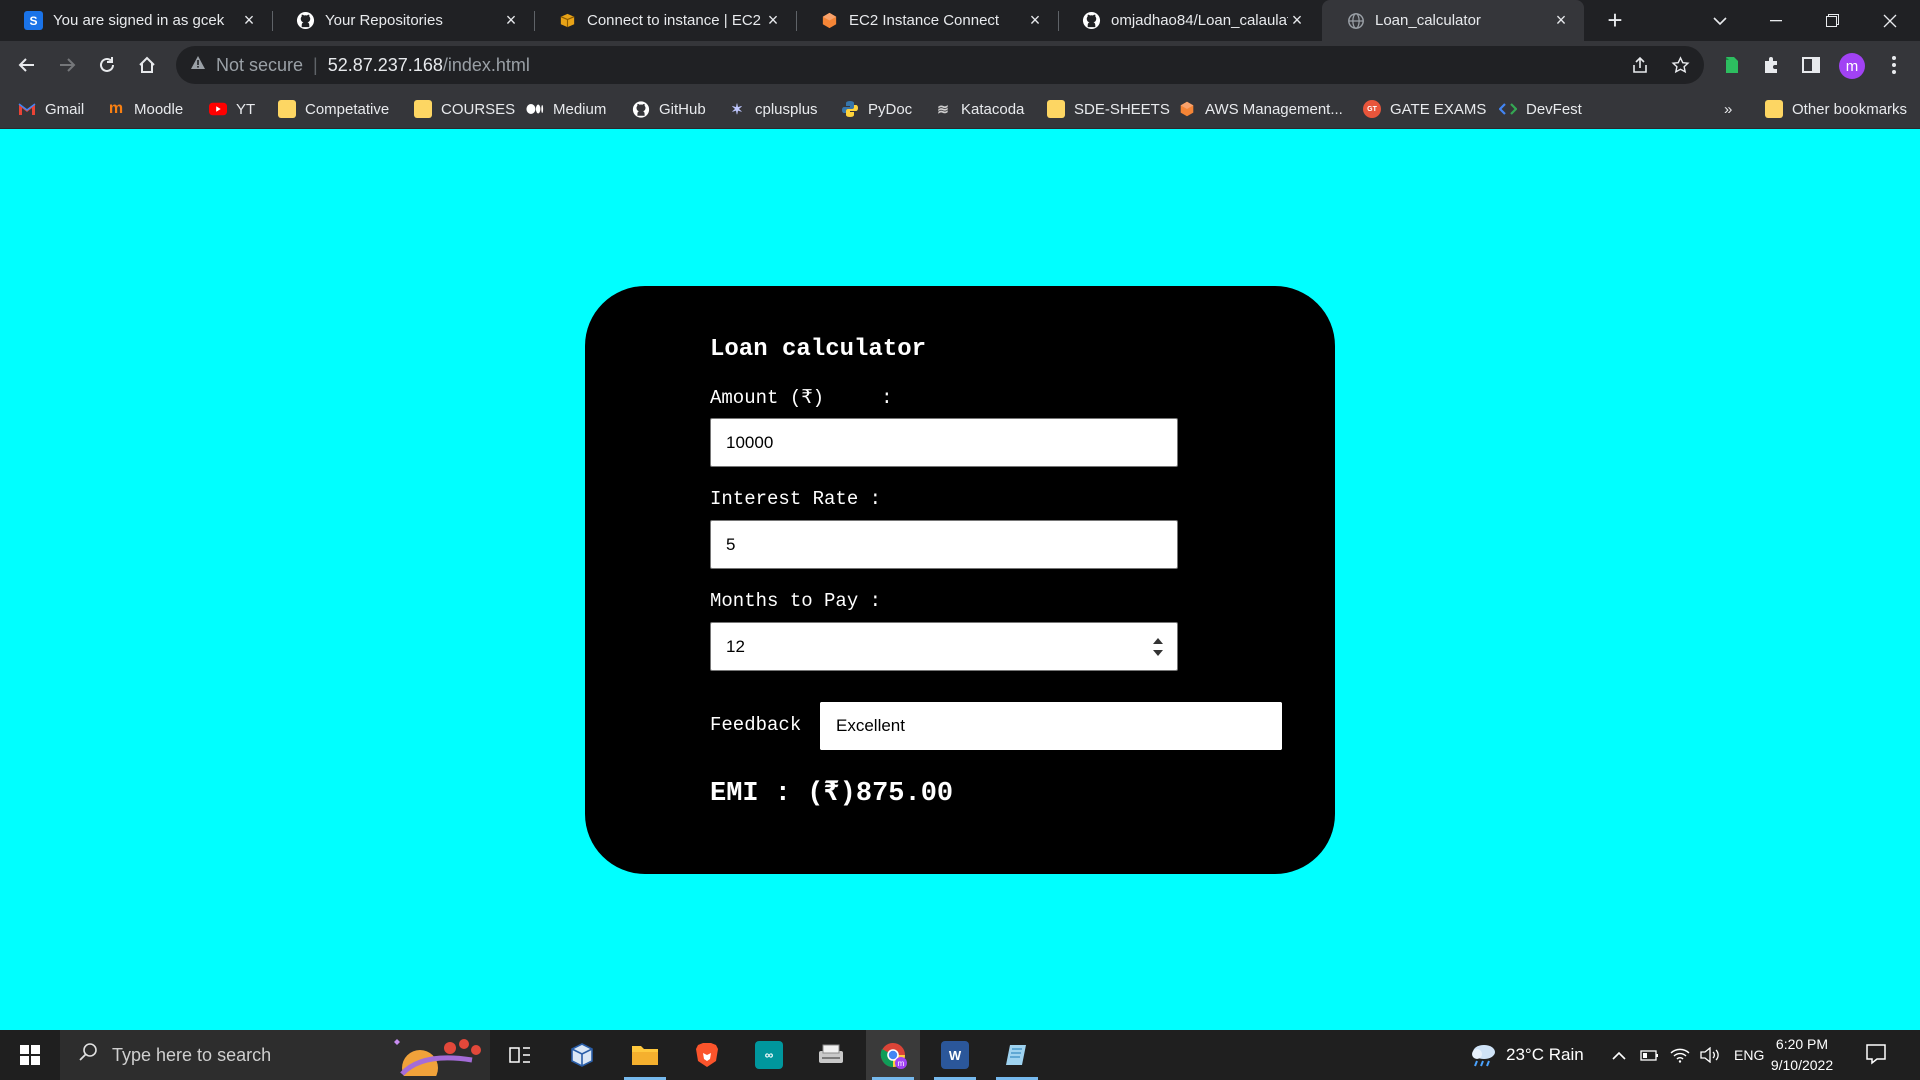  I want to click on github-icon, so click(641, 109).